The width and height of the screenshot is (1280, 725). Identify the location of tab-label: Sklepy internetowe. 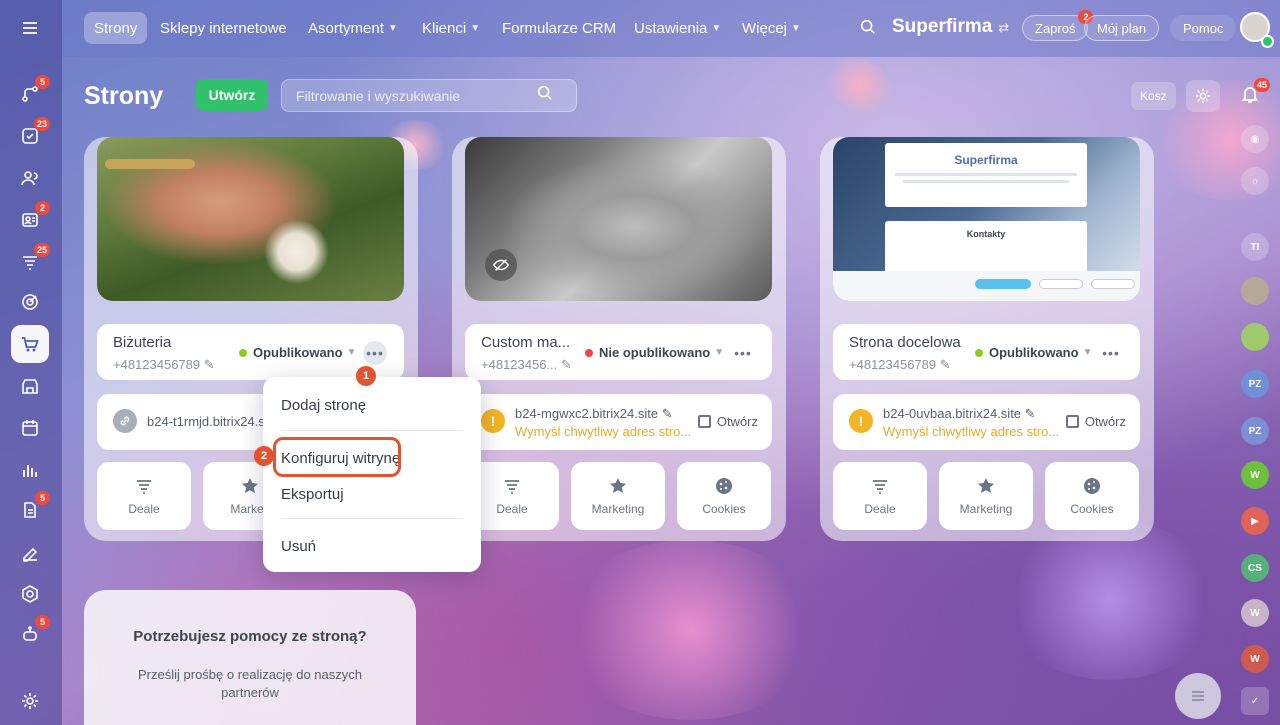
(223, 28).